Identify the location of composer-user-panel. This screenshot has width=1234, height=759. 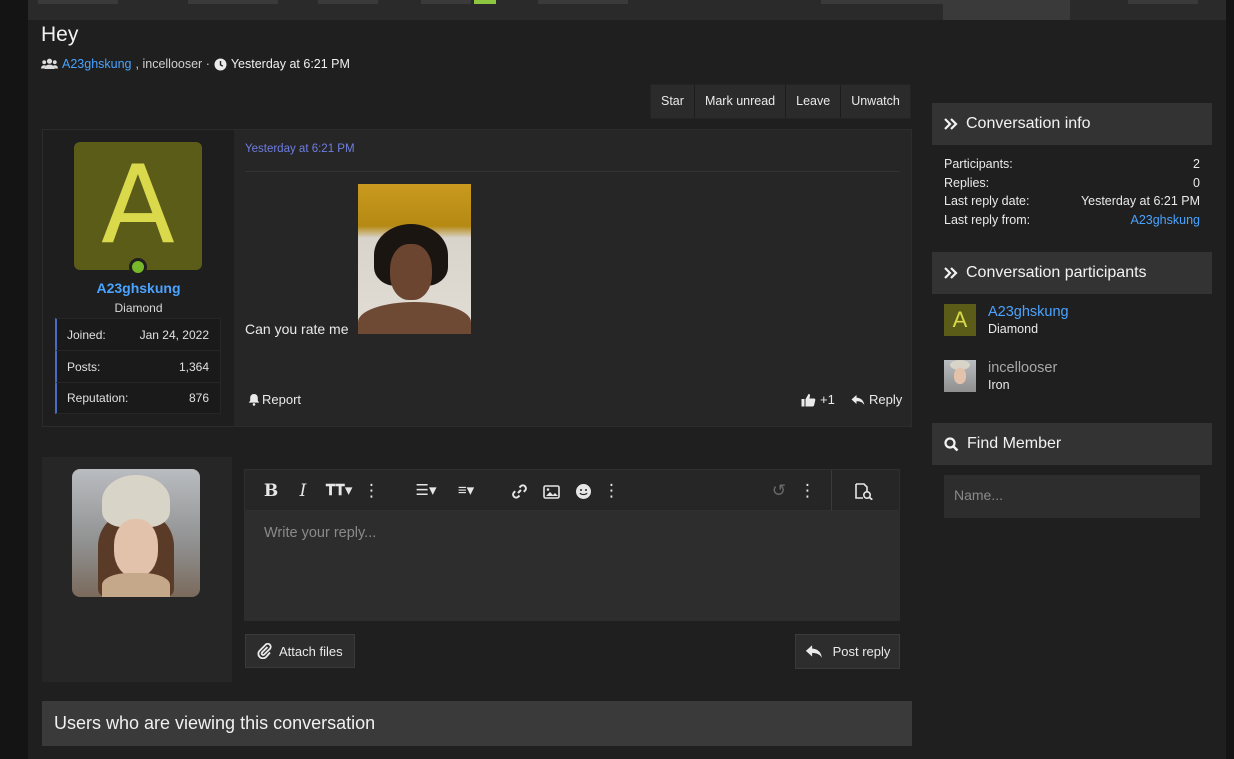
(137, 569).